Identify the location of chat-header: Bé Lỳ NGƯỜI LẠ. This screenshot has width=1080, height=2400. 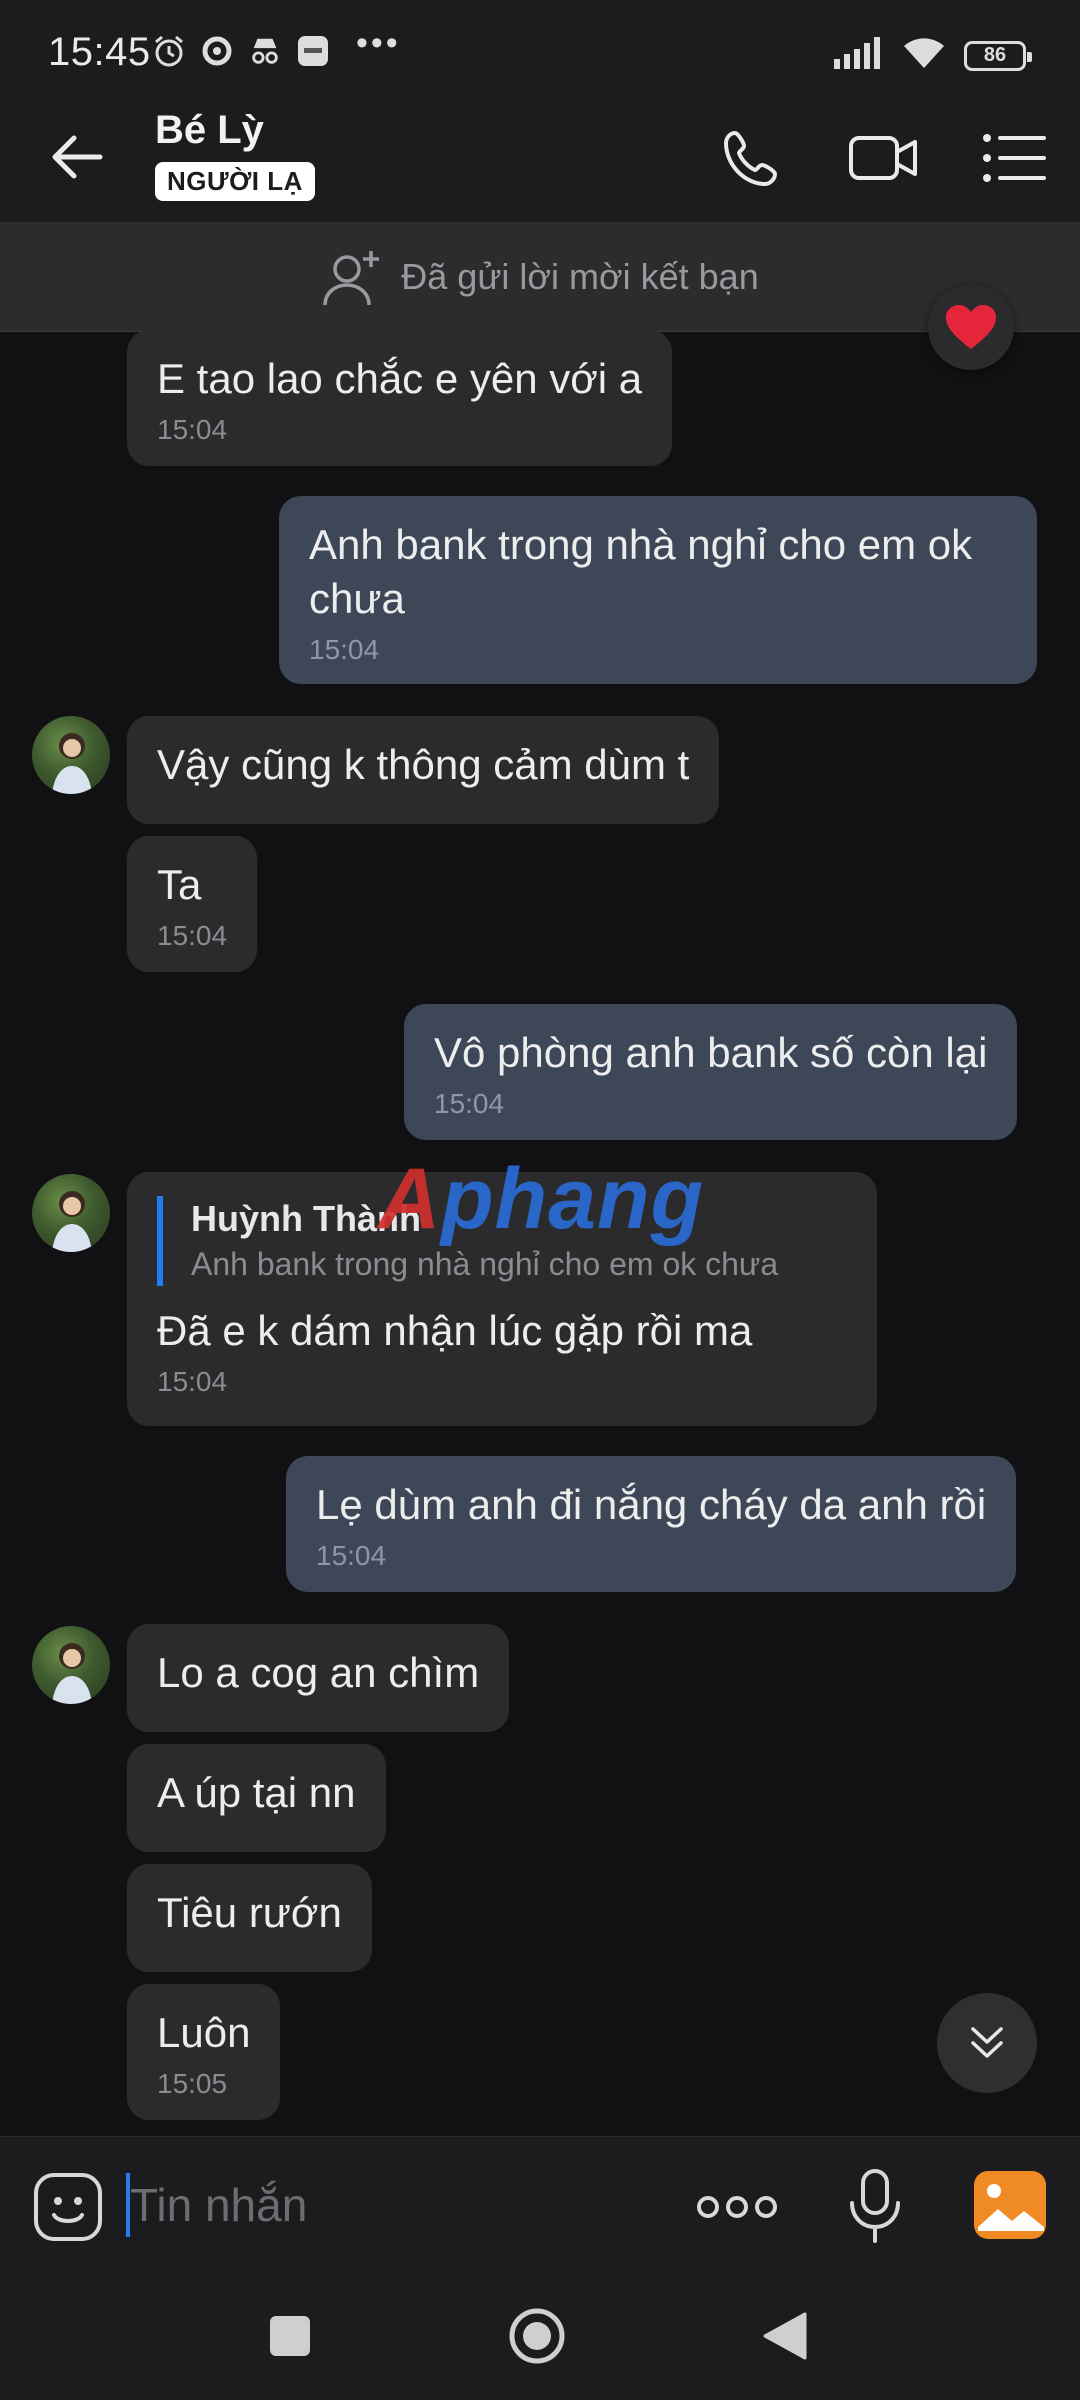
(540, 156).